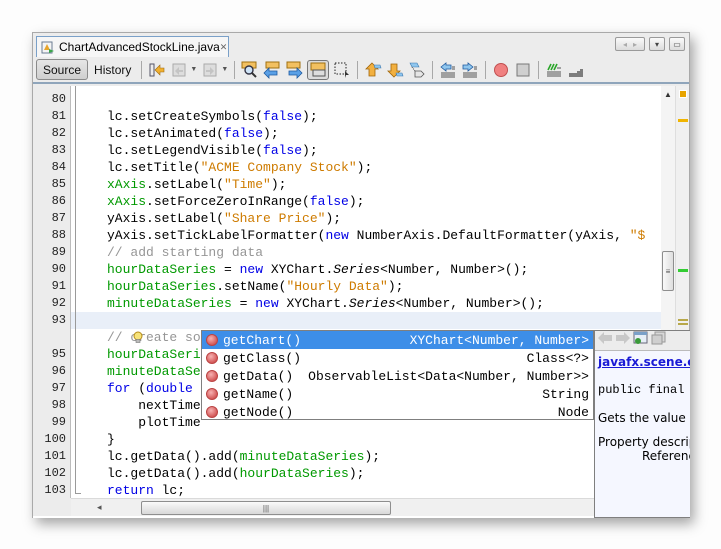 The image size is (721, 549). What do you see at coordinates (356, 235) in the screenshot?
I see `code-line: 88 // add starting data` at bounding box center [356, 235].